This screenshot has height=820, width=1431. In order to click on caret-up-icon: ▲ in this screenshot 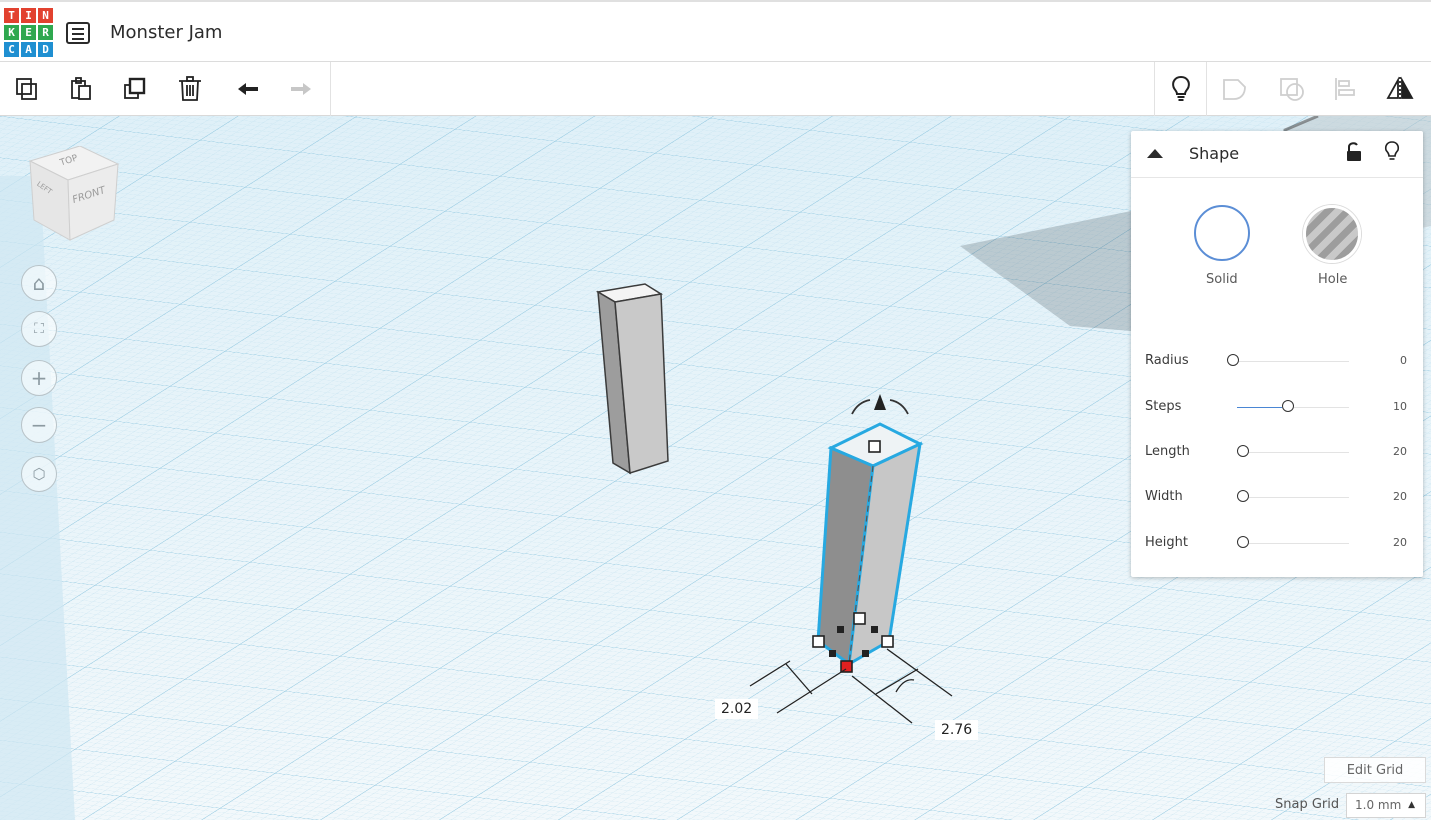, I will do `click(1411, 805)`.